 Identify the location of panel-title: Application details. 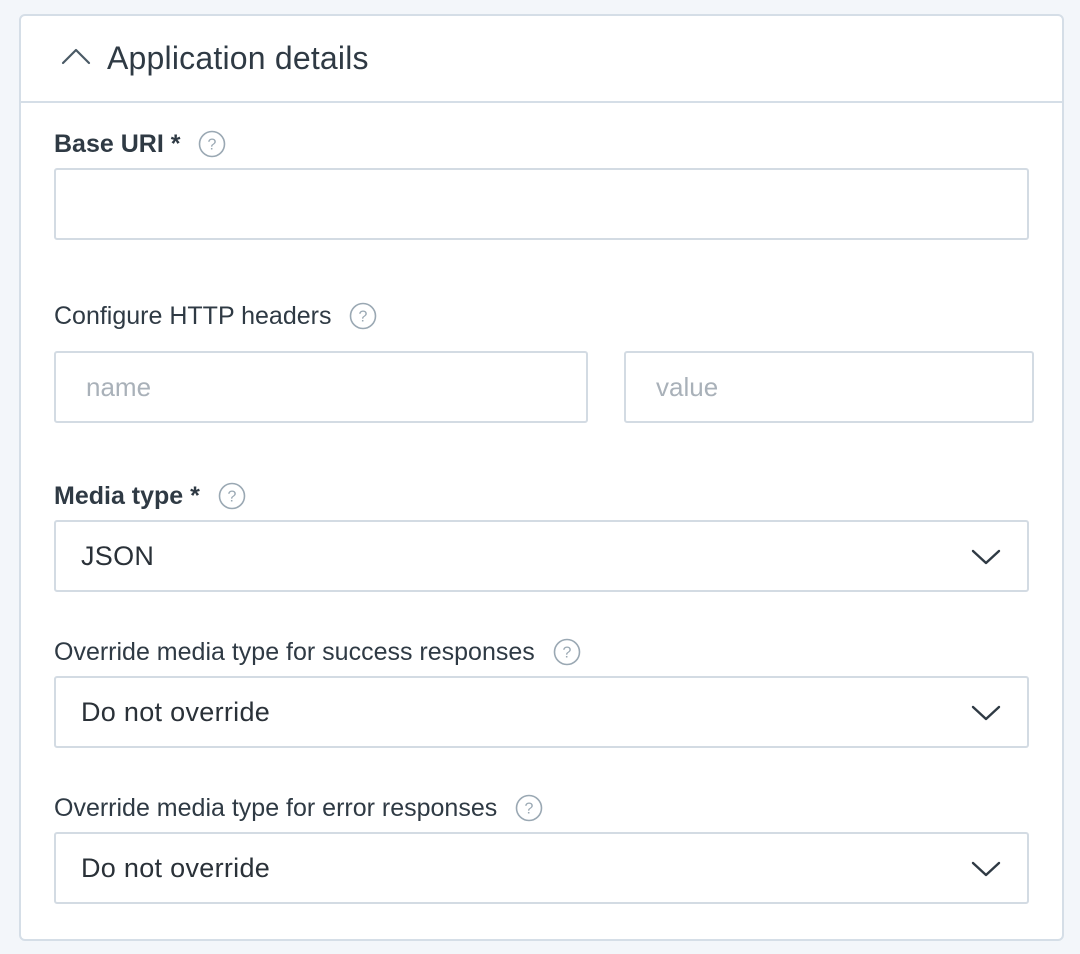
(238, 58).